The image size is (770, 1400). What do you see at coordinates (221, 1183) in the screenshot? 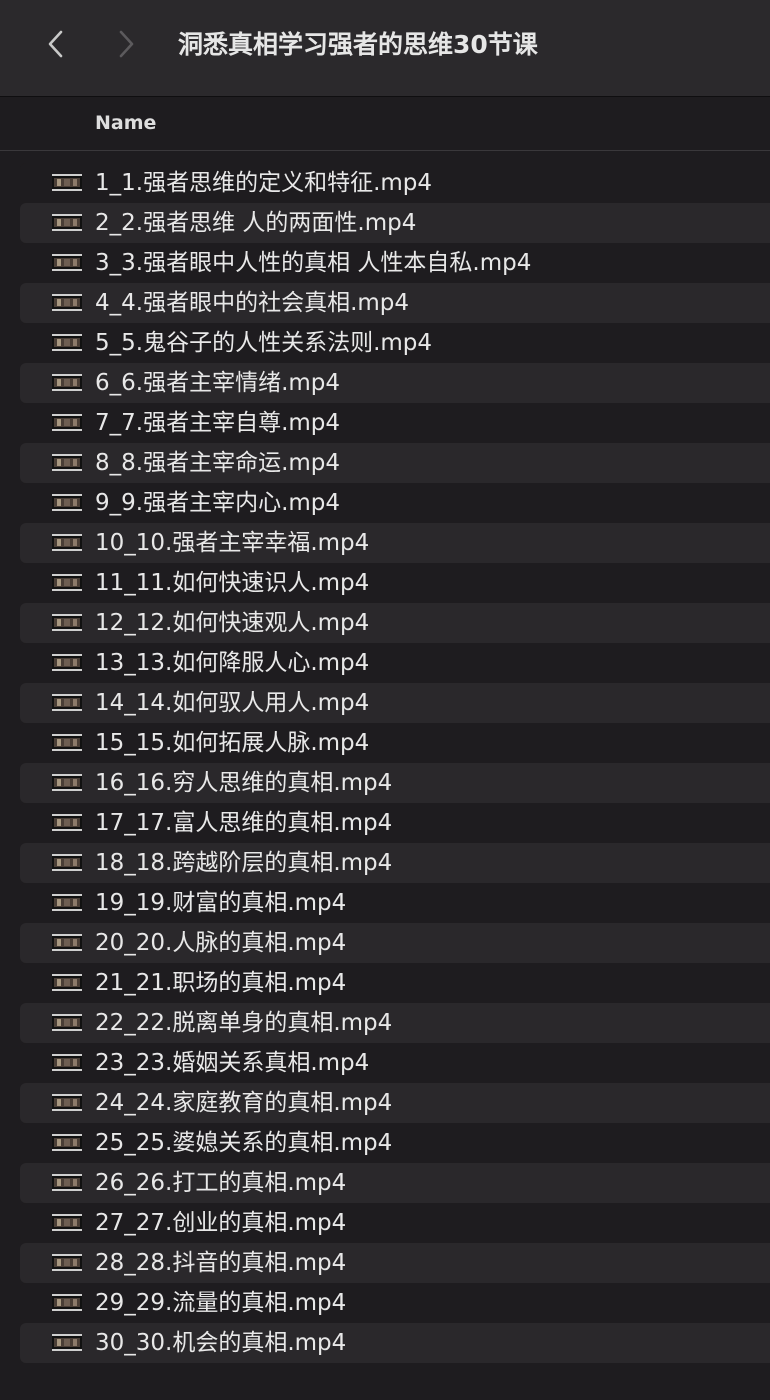
I see `file-name: 26_26.打工的真相.mp4` at bounding box center [221, 1183].